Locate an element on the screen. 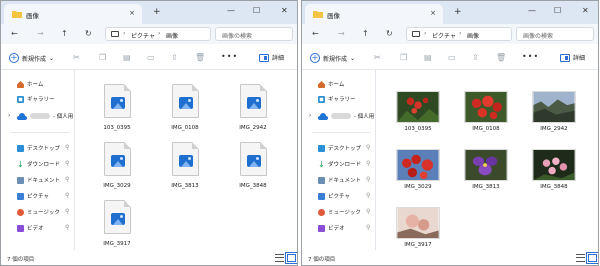 The width and height of the screenshot is (600, 266). tab-label: 画像 is located at coordinates (32, 16).